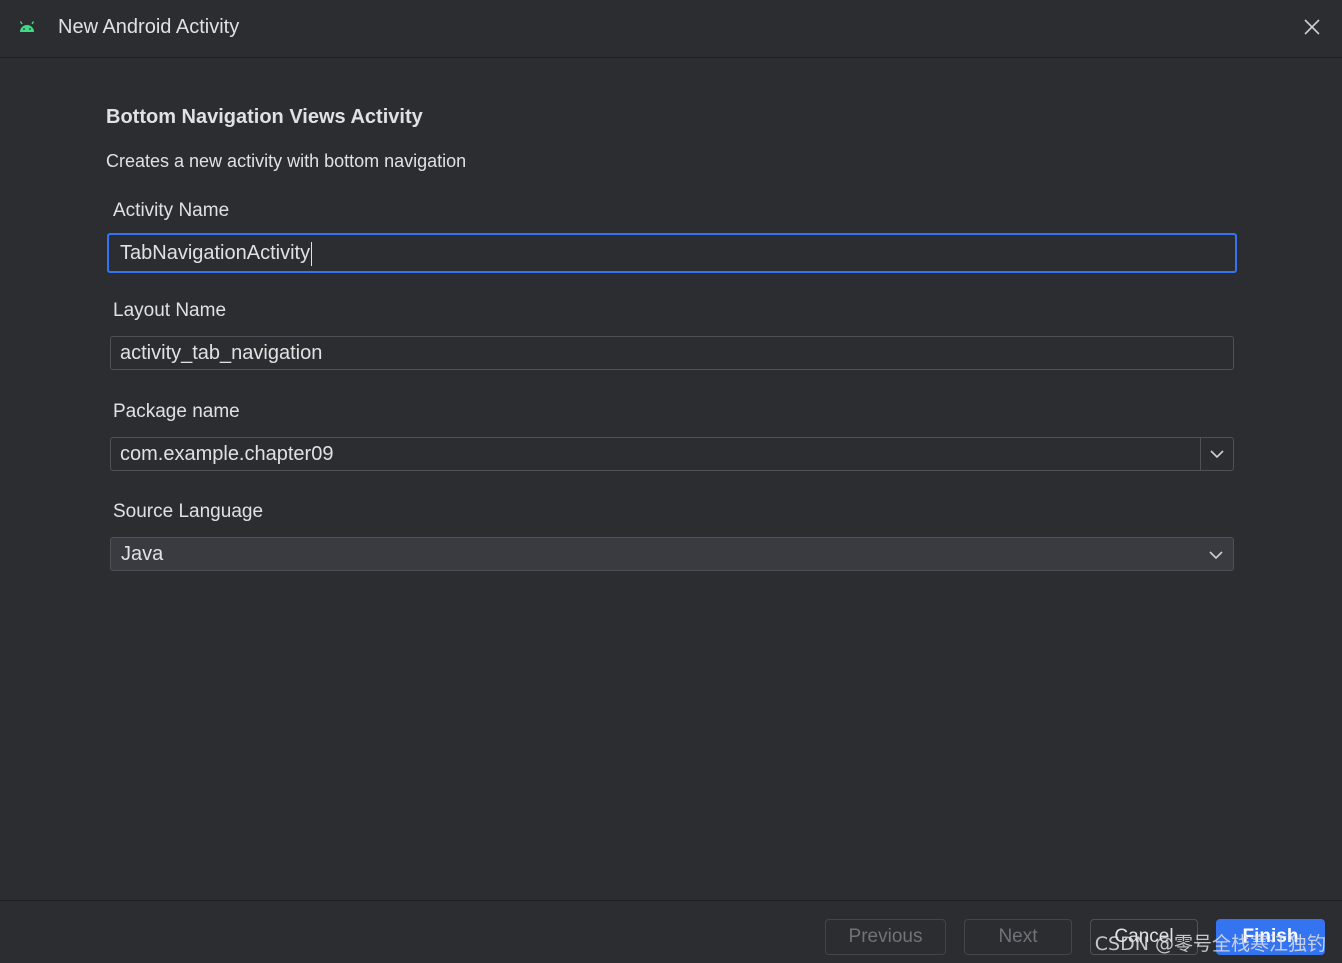 The height and width of the screenshot is (963, 1342). Describe the element at coordinates (171, 210) in the screenshot. I see `activity-name-label: Activity Name` at that location.